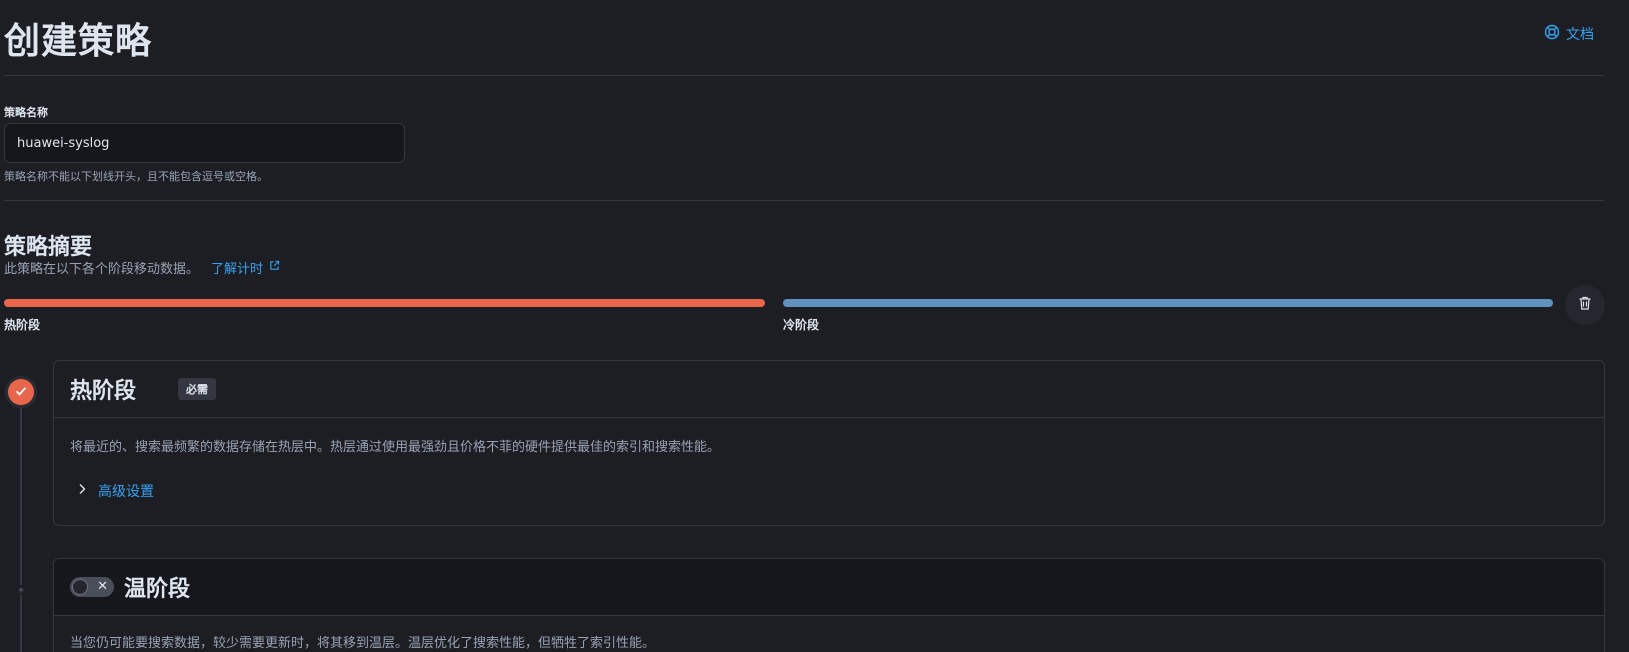 The height and width of the screenshot is (652, 1629). What do you see at coordinates (1168, 303) in the screenshot?
I see `cold-phase-bar` at bounding box center [1168, 303].